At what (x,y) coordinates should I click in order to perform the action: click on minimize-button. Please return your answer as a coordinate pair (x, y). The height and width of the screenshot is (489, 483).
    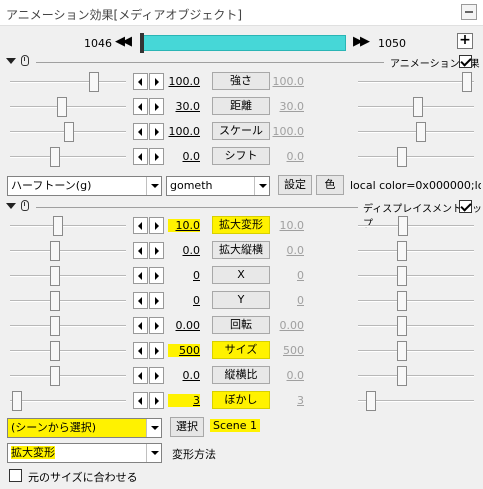
    Looking at the image, I should click on (469, 12).